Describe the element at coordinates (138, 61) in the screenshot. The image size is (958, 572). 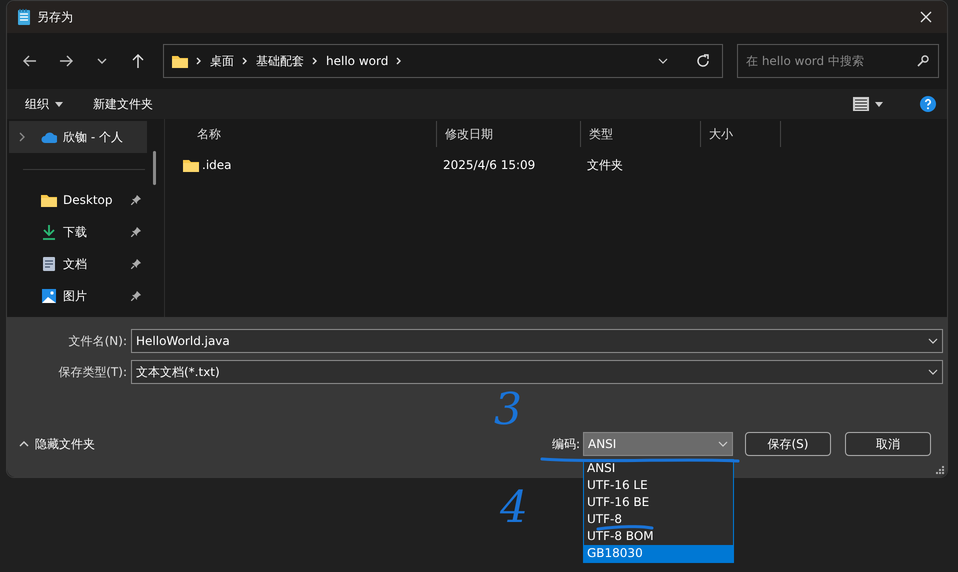
I see `up-arrow-icon` at that location.